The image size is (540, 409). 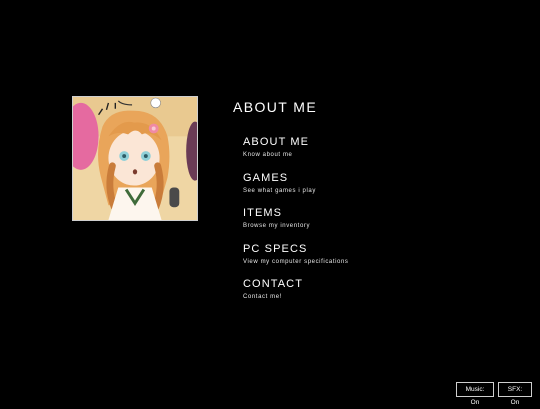 I want to click on menu-item-pc-specs: PC SPECS View my computer specifications, so click(x=296, y=261).